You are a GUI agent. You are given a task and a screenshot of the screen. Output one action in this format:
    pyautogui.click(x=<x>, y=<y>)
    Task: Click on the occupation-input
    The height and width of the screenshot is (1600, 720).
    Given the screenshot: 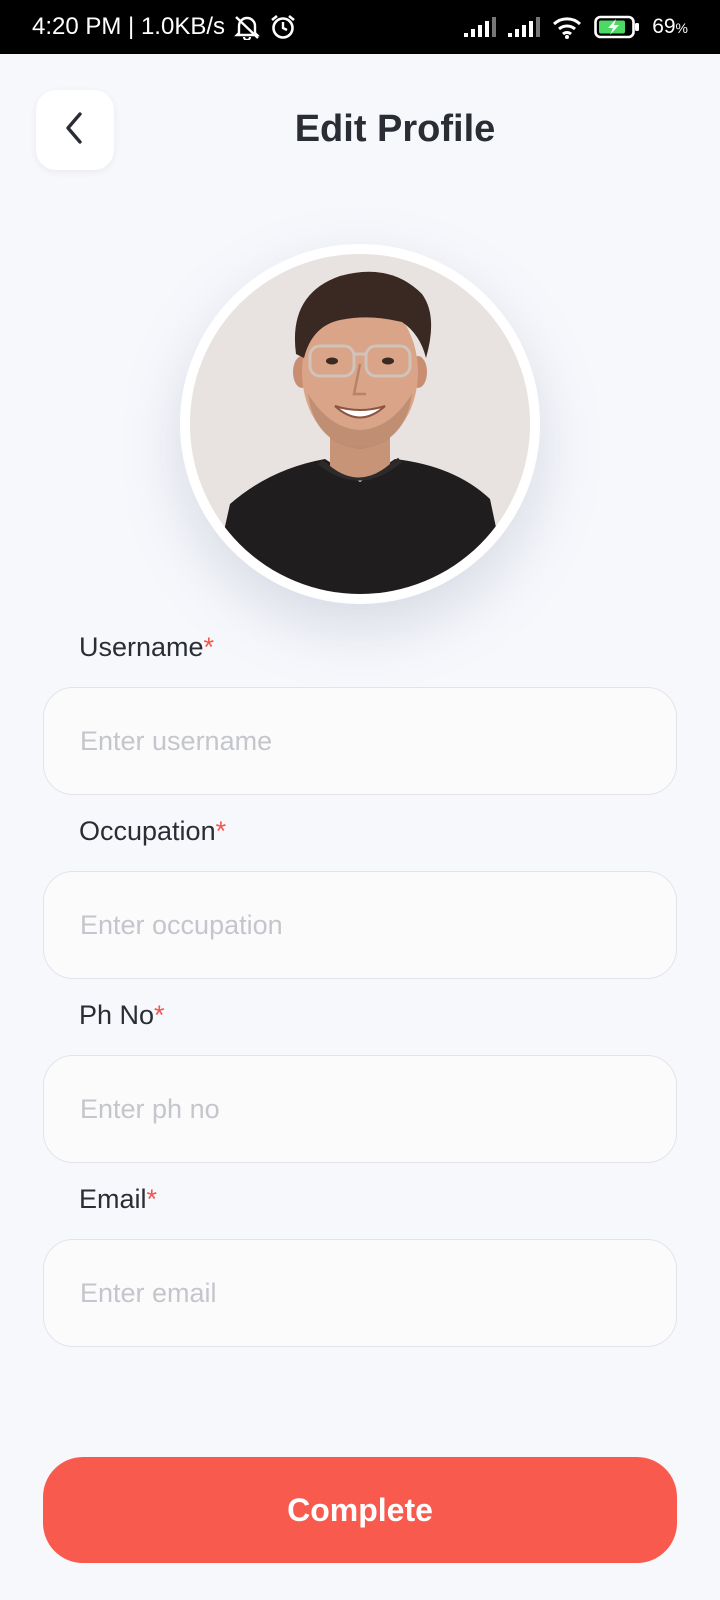 What is the action you would take?
    pyautogui.click(x=360, y=925)
    